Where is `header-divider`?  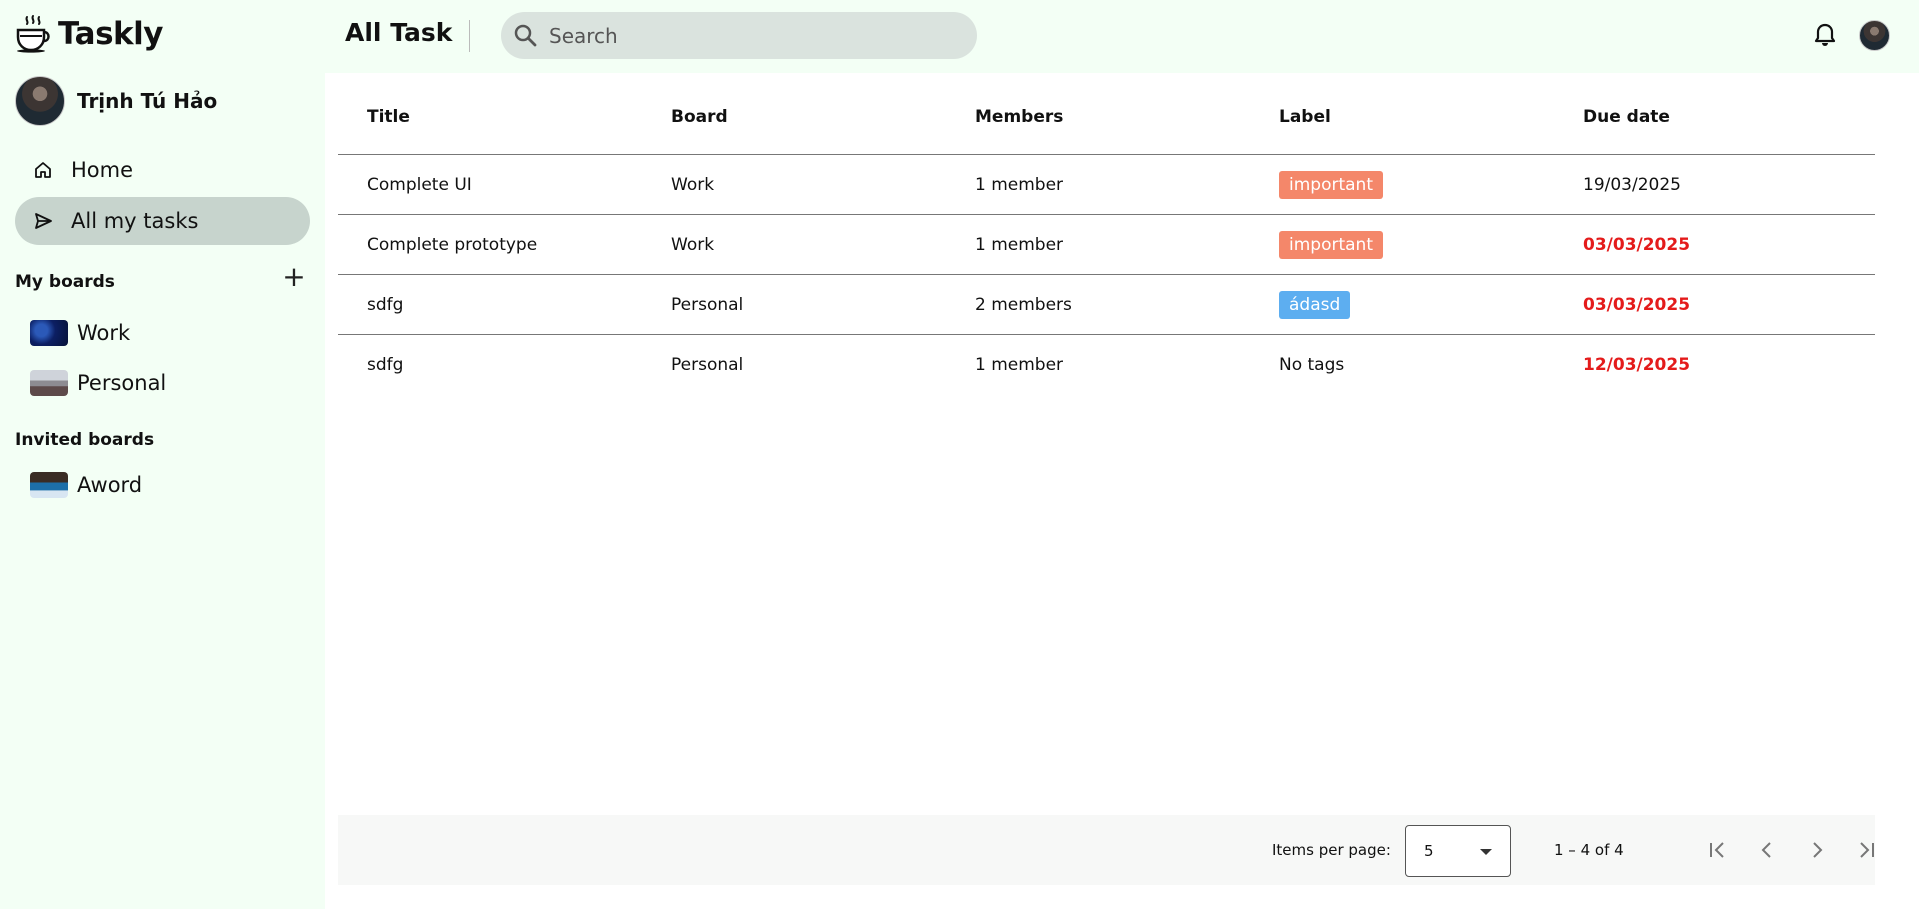 header-divider is located at coordinates (469, 36).